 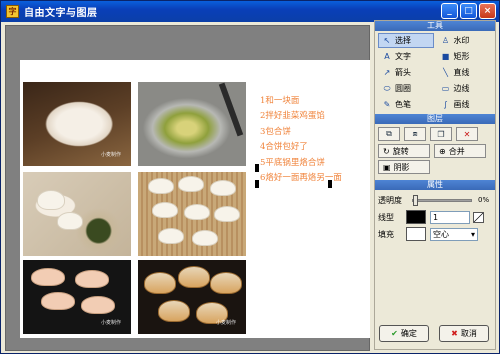 I want to click on rectangle-icon: ■, so click(x=445, y=56).